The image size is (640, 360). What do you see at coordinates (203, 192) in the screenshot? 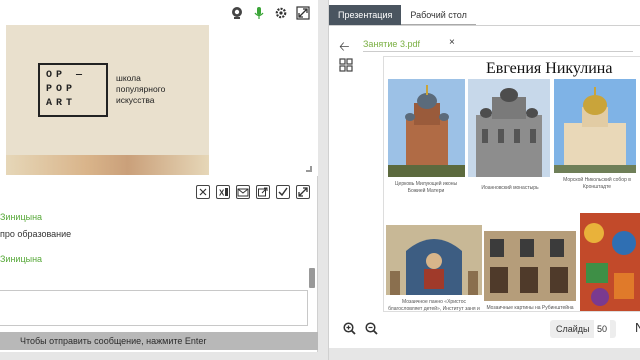
I see `clear-icon` at bounding box center [203, 192].